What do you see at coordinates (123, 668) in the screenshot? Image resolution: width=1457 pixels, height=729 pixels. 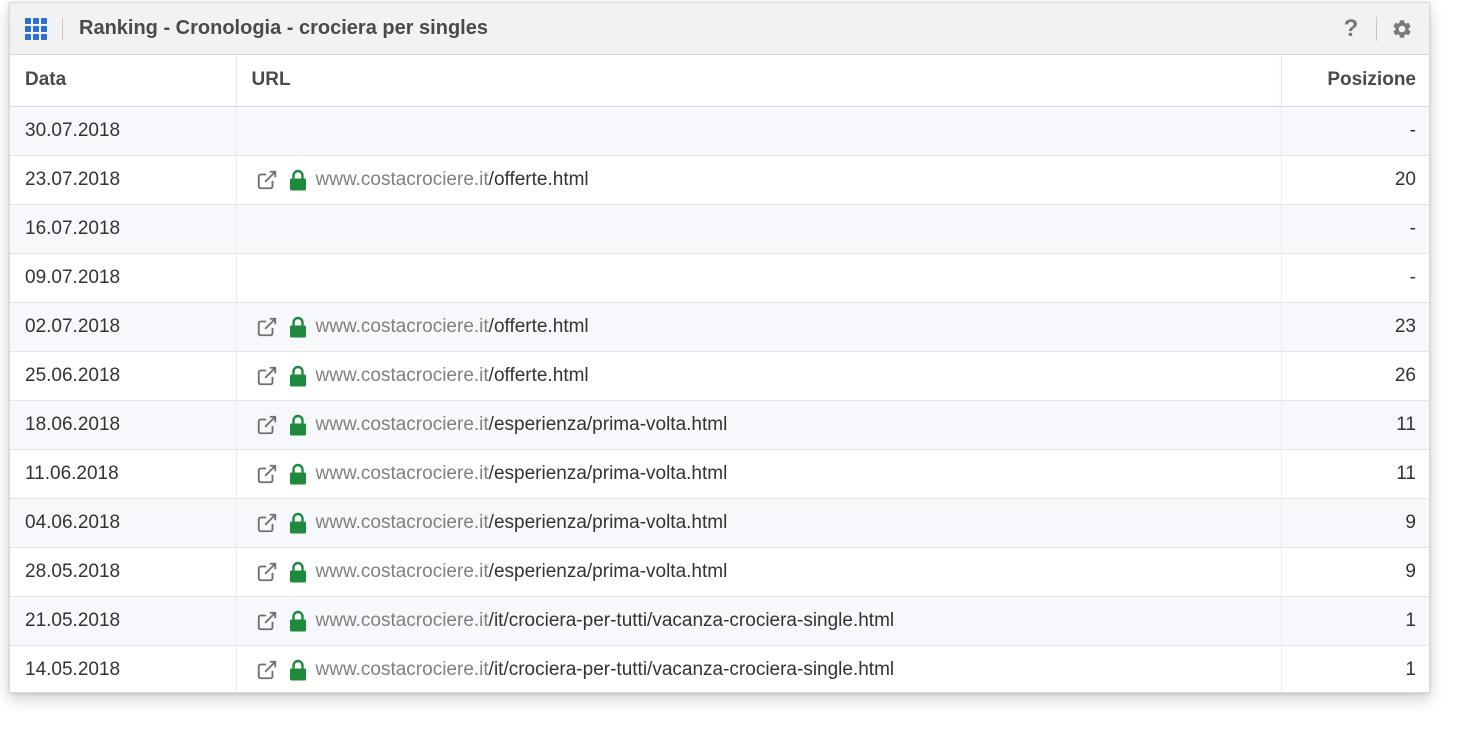 I see `date-cell: 14.05.2018` at bounding box center [123, 668].